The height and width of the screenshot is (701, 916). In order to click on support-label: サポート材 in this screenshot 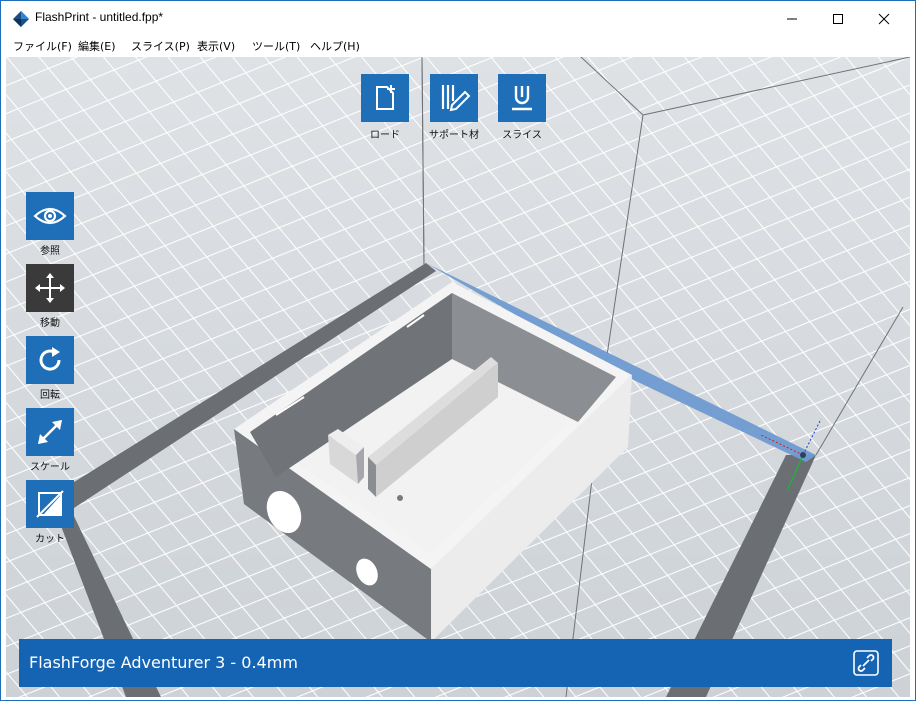, I will do `click(454, 135)`.